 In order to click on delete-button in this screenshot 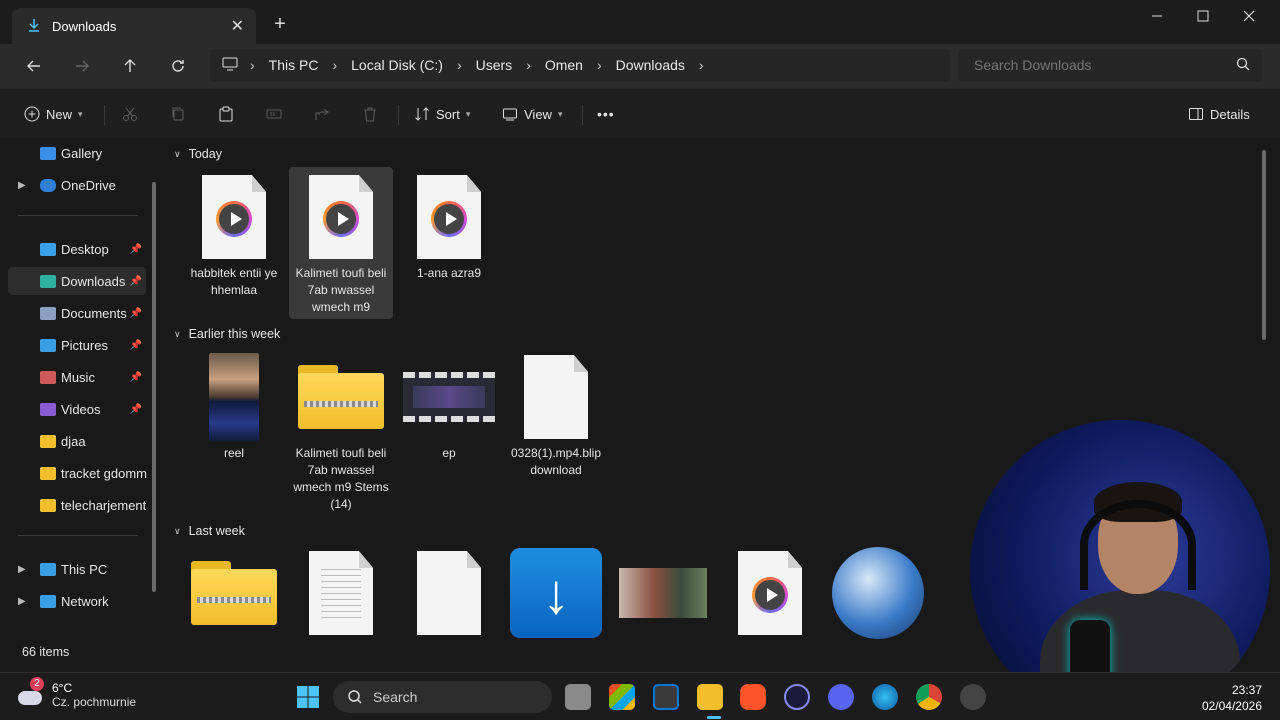, I will do `click(370, 114)`.